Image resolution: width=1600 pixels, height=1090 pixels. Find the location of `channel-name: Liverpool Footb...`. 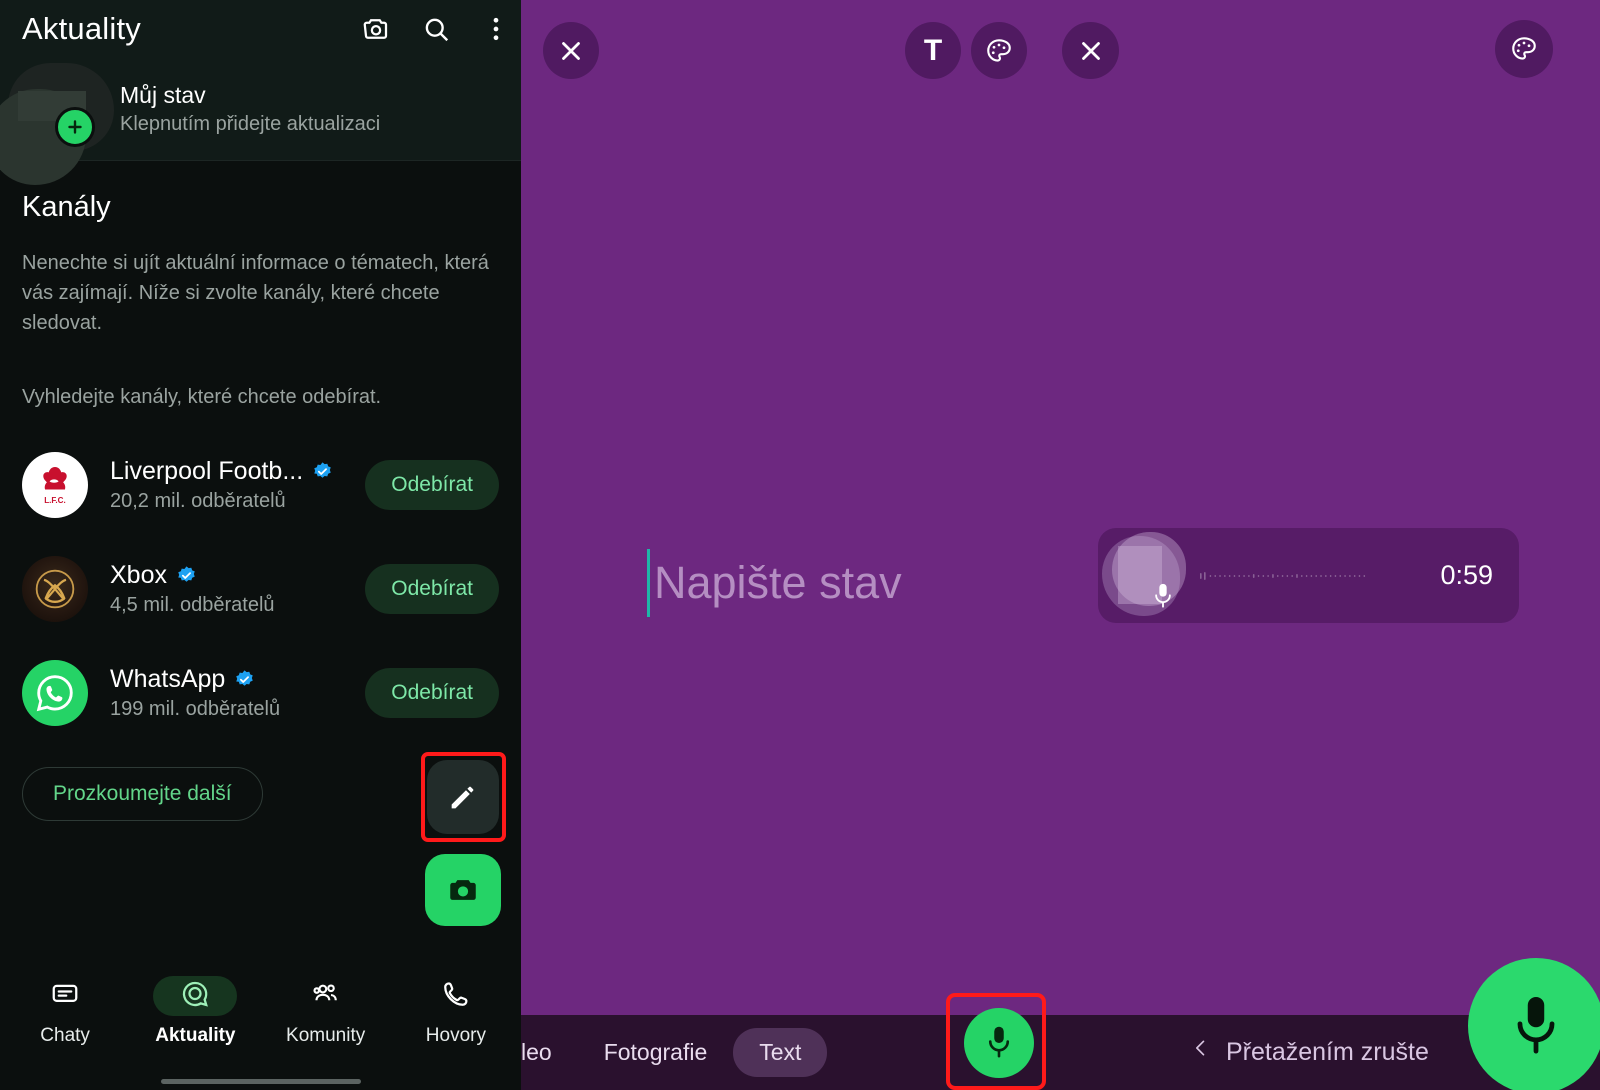

channel-name: Liverpool Footb... is located at coordinates (207, 471).